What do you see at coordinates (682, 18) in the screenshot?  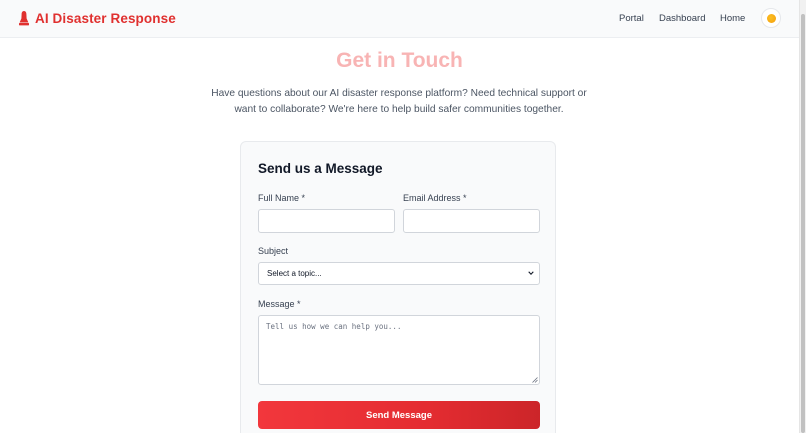 I see `nav-link-dashboard: Dashboard` at bounding box center [682, 18].